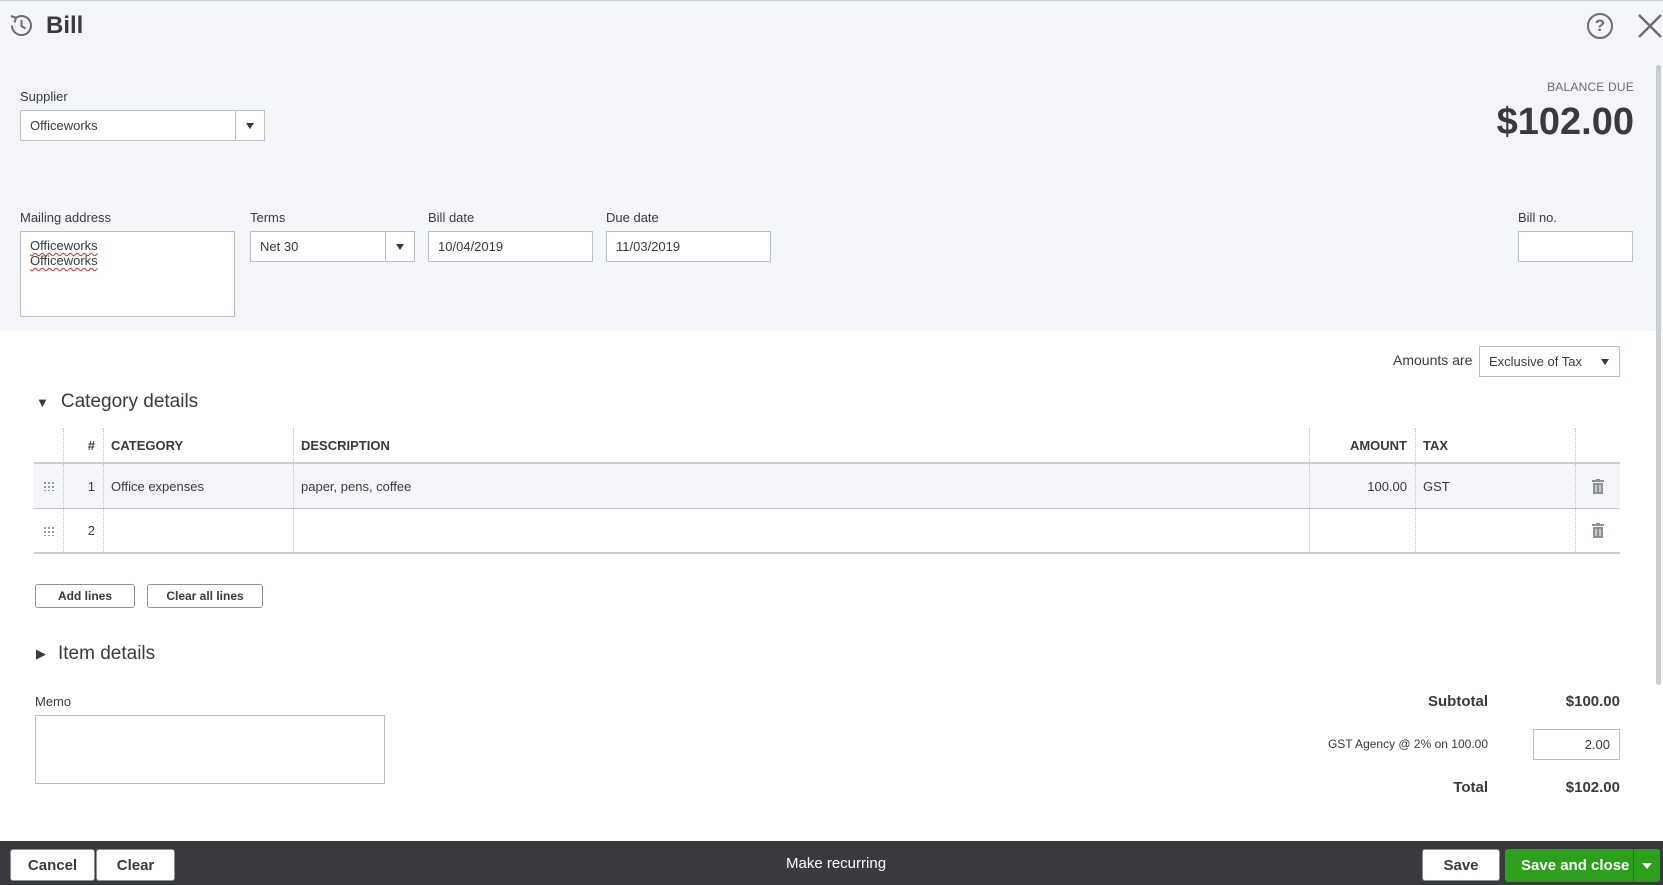 This screenshot has width=1663, height=885. I want to click on category-details-toggle: ▼ Category details, so click(117, 402).